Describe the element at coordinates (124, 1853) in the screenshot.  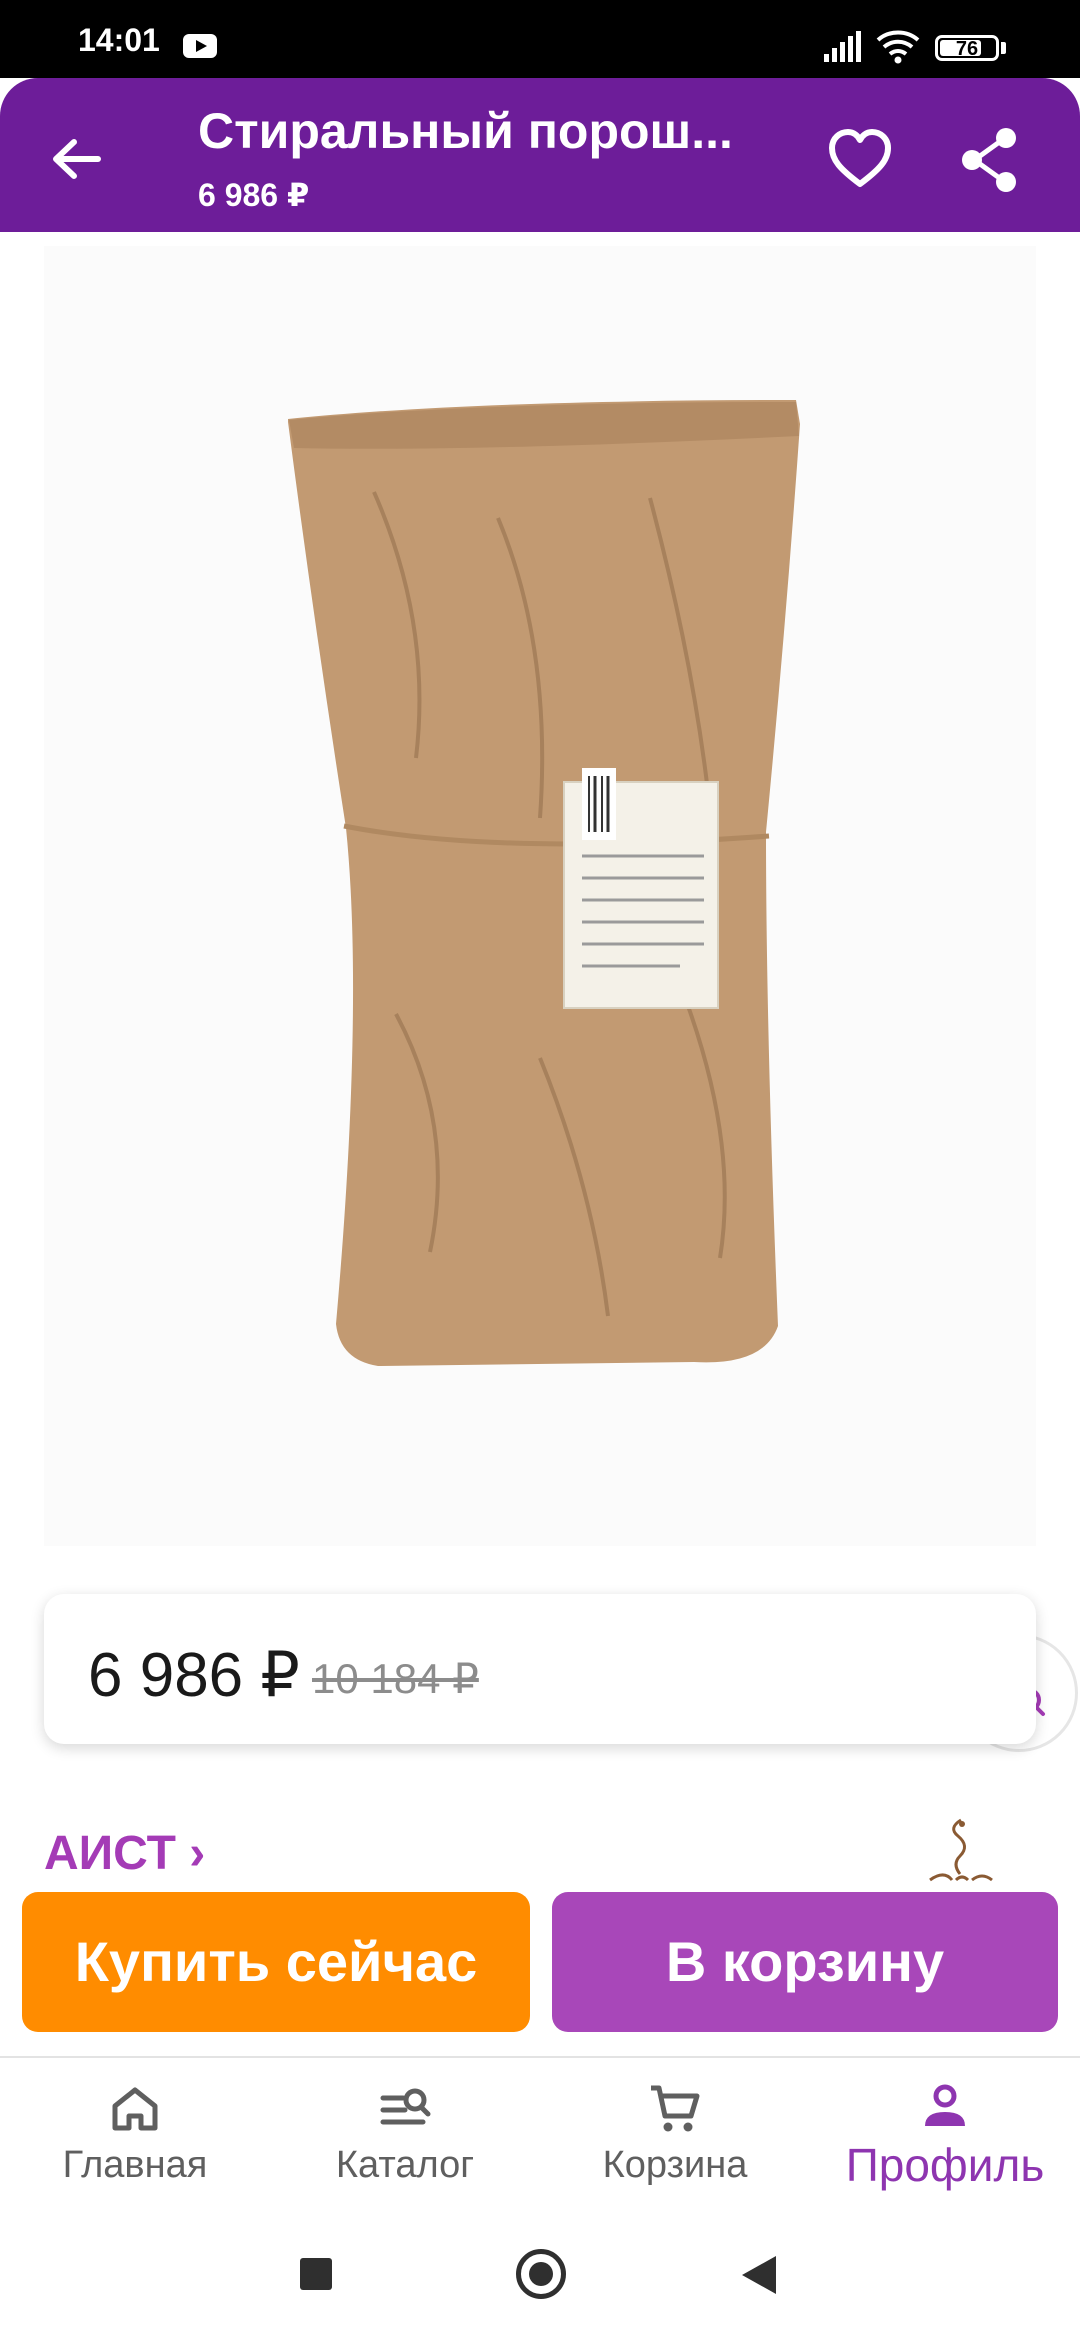
I see `brand-link: АИСТ ›` at that location.